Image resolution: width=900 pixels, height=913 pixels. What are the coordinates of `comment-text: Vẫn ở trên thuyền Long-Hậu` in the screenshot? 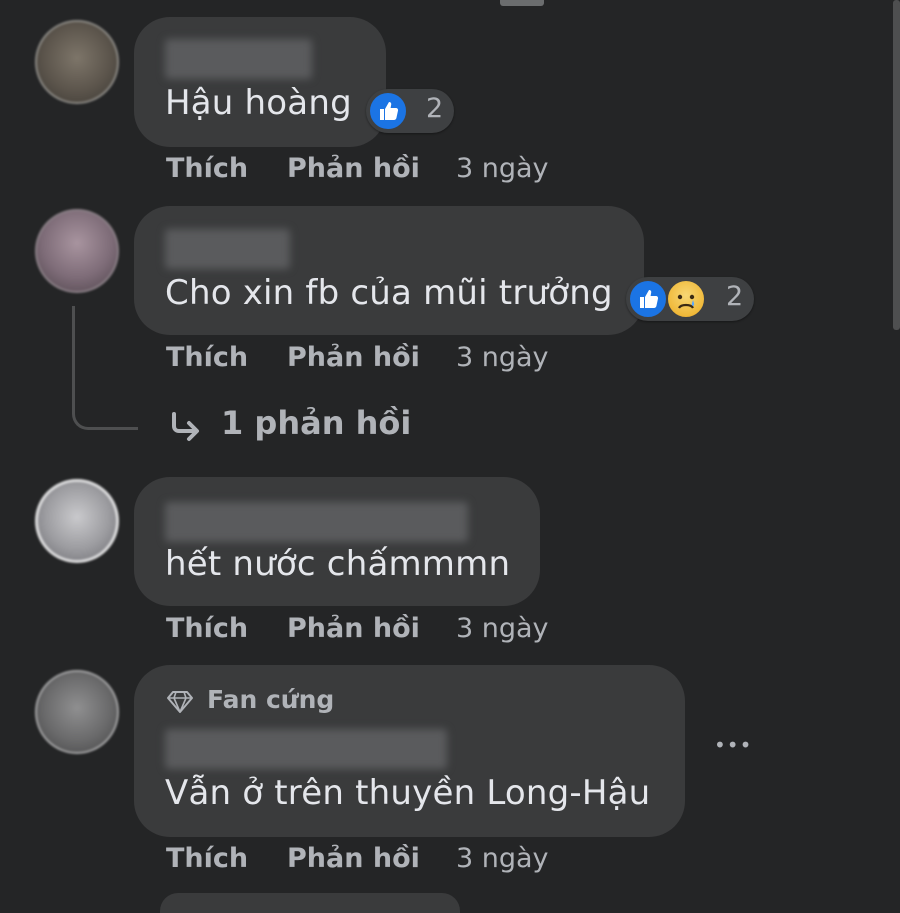 It's located at (408, 793).